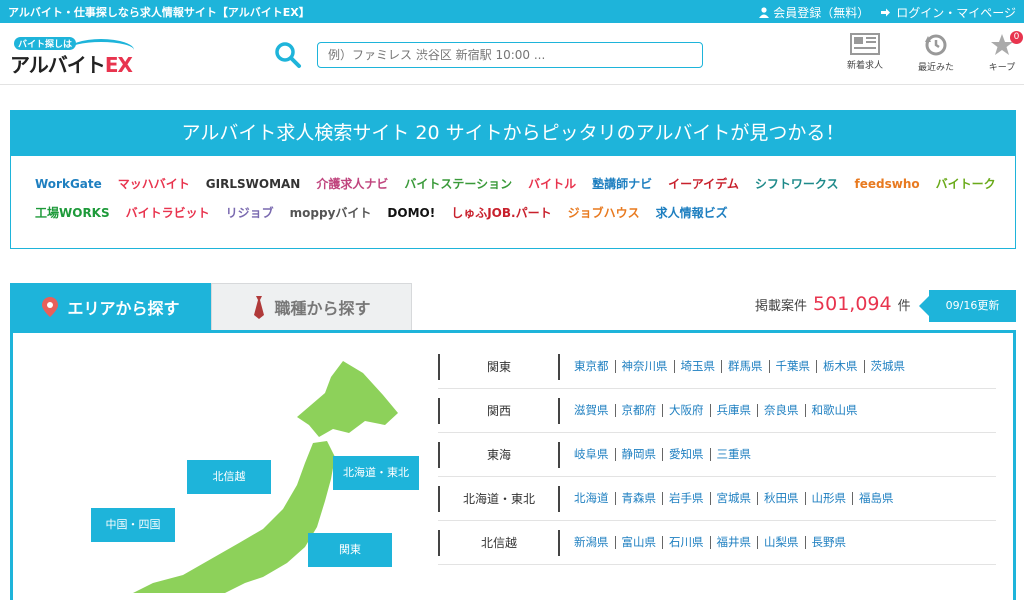 Image resolution: width=1024 pixels, height=600 pixels. I want to click on partner-site-logo: バイトル, so click(552, 183).